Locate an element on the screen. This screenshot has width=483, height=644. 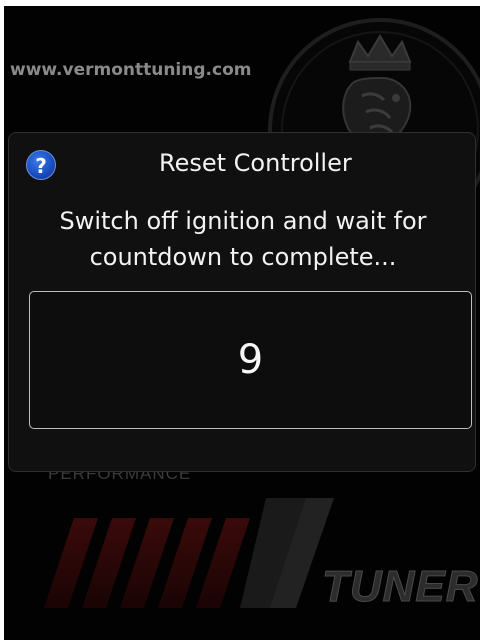
countdown-value: 9 is located at coordinates (250, 360).